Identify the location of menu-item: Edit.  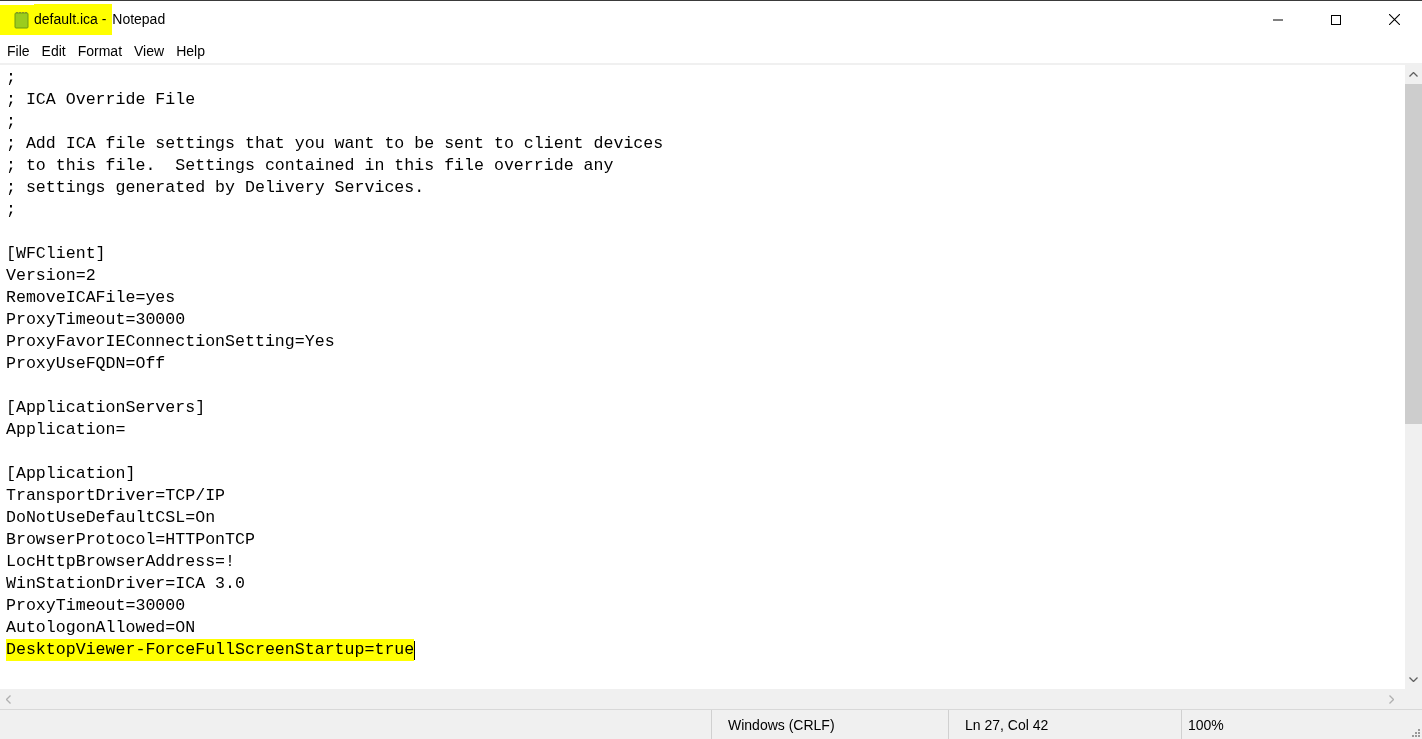
(53, 50).